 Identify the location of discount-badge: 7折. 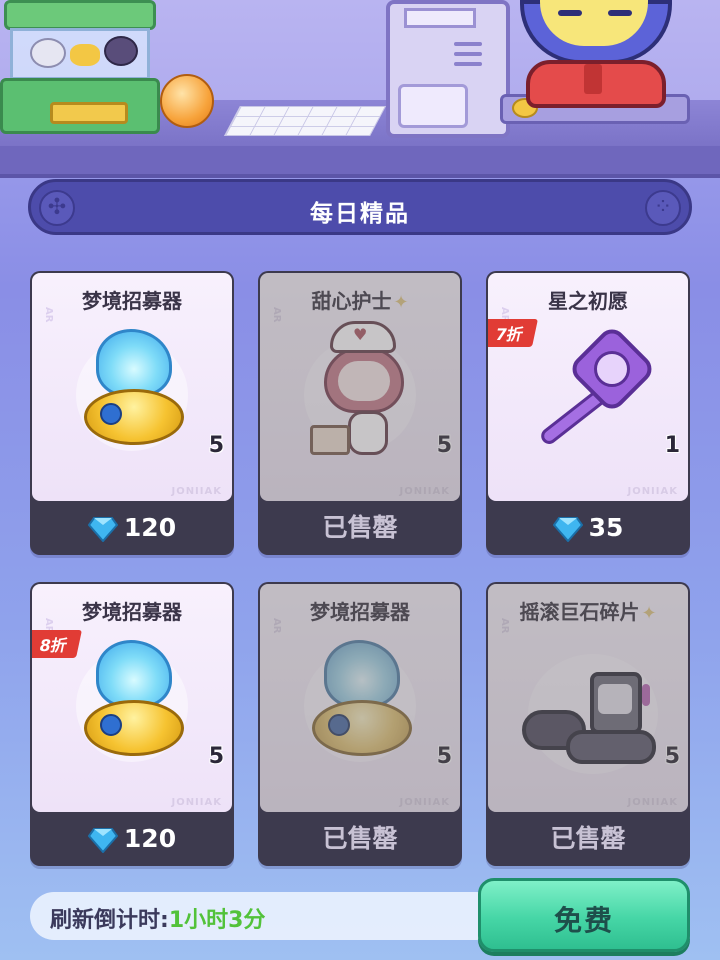
(513, 333).